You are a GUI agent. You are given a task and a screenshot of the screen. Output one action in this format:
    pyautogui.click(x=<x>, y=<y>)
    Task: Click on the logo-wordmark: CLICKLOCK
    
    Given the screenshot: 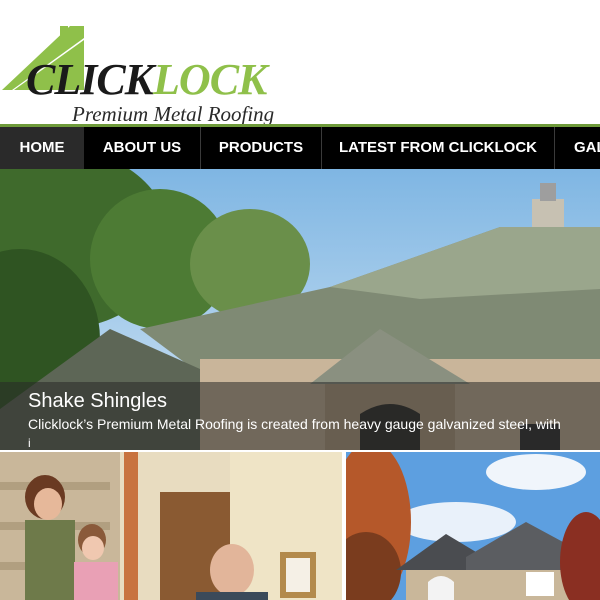 What is the action you would take?
    pyautogui.click(x=146, y=79)
    